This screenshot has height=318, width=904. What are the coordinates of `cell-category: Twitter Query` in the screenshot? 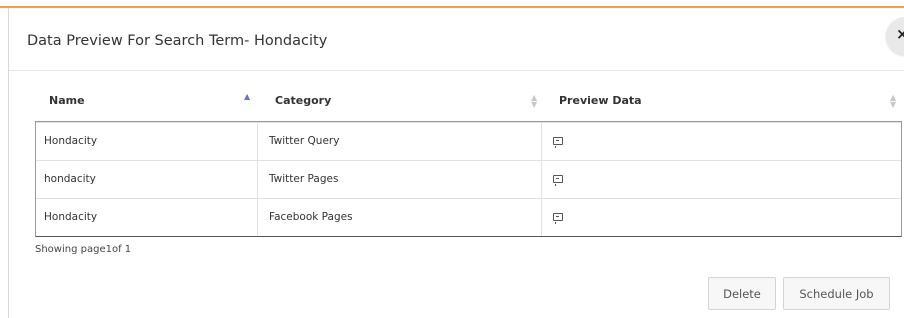 It's located at (304, 141).